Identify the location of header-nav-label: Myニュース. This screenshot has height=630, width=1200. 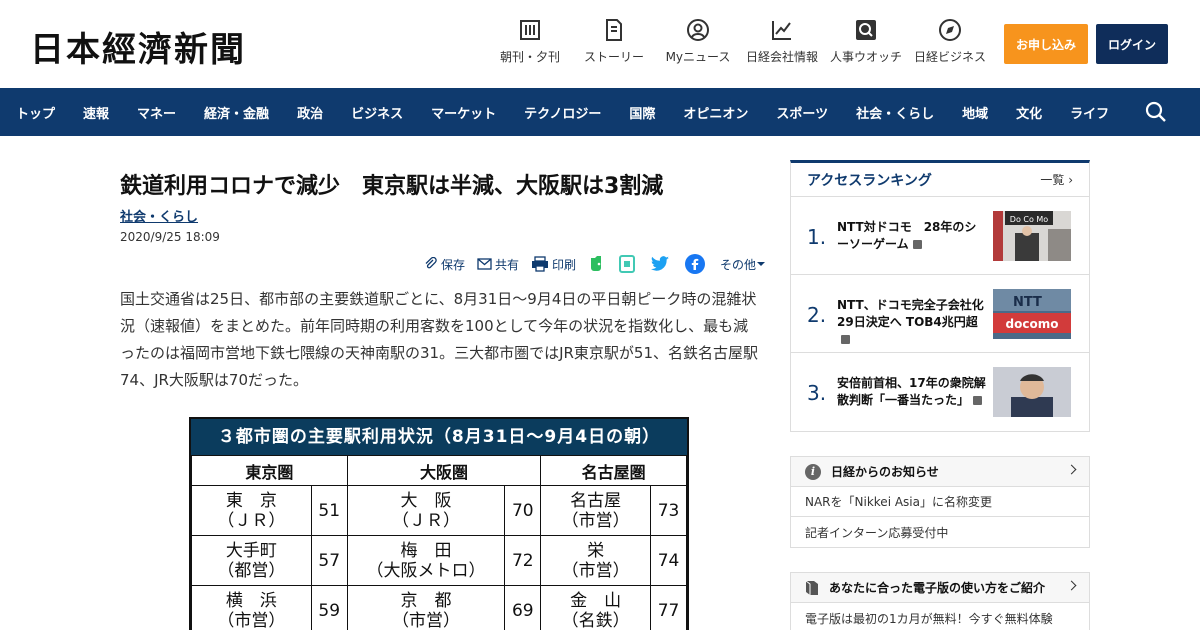
(698, 57).